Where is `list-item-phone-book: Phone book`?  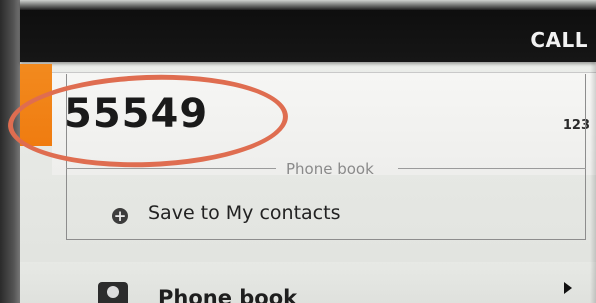
list-item-phone-book: Phone book is located at coordinates (308, 282).